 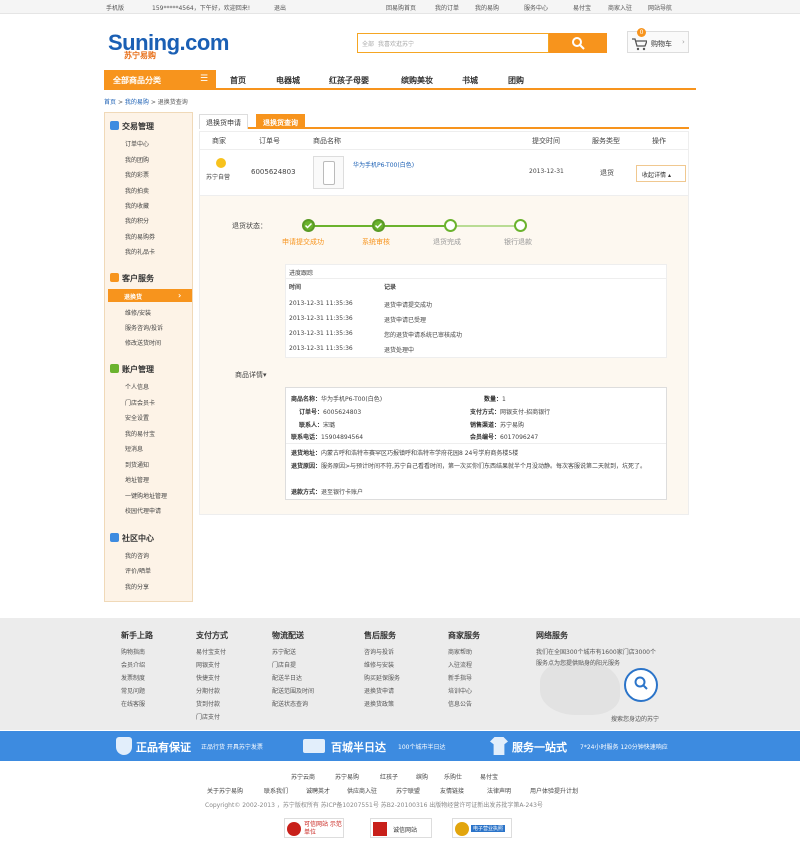 I want to click on col-action: 操作, so click(x=659, y=141).